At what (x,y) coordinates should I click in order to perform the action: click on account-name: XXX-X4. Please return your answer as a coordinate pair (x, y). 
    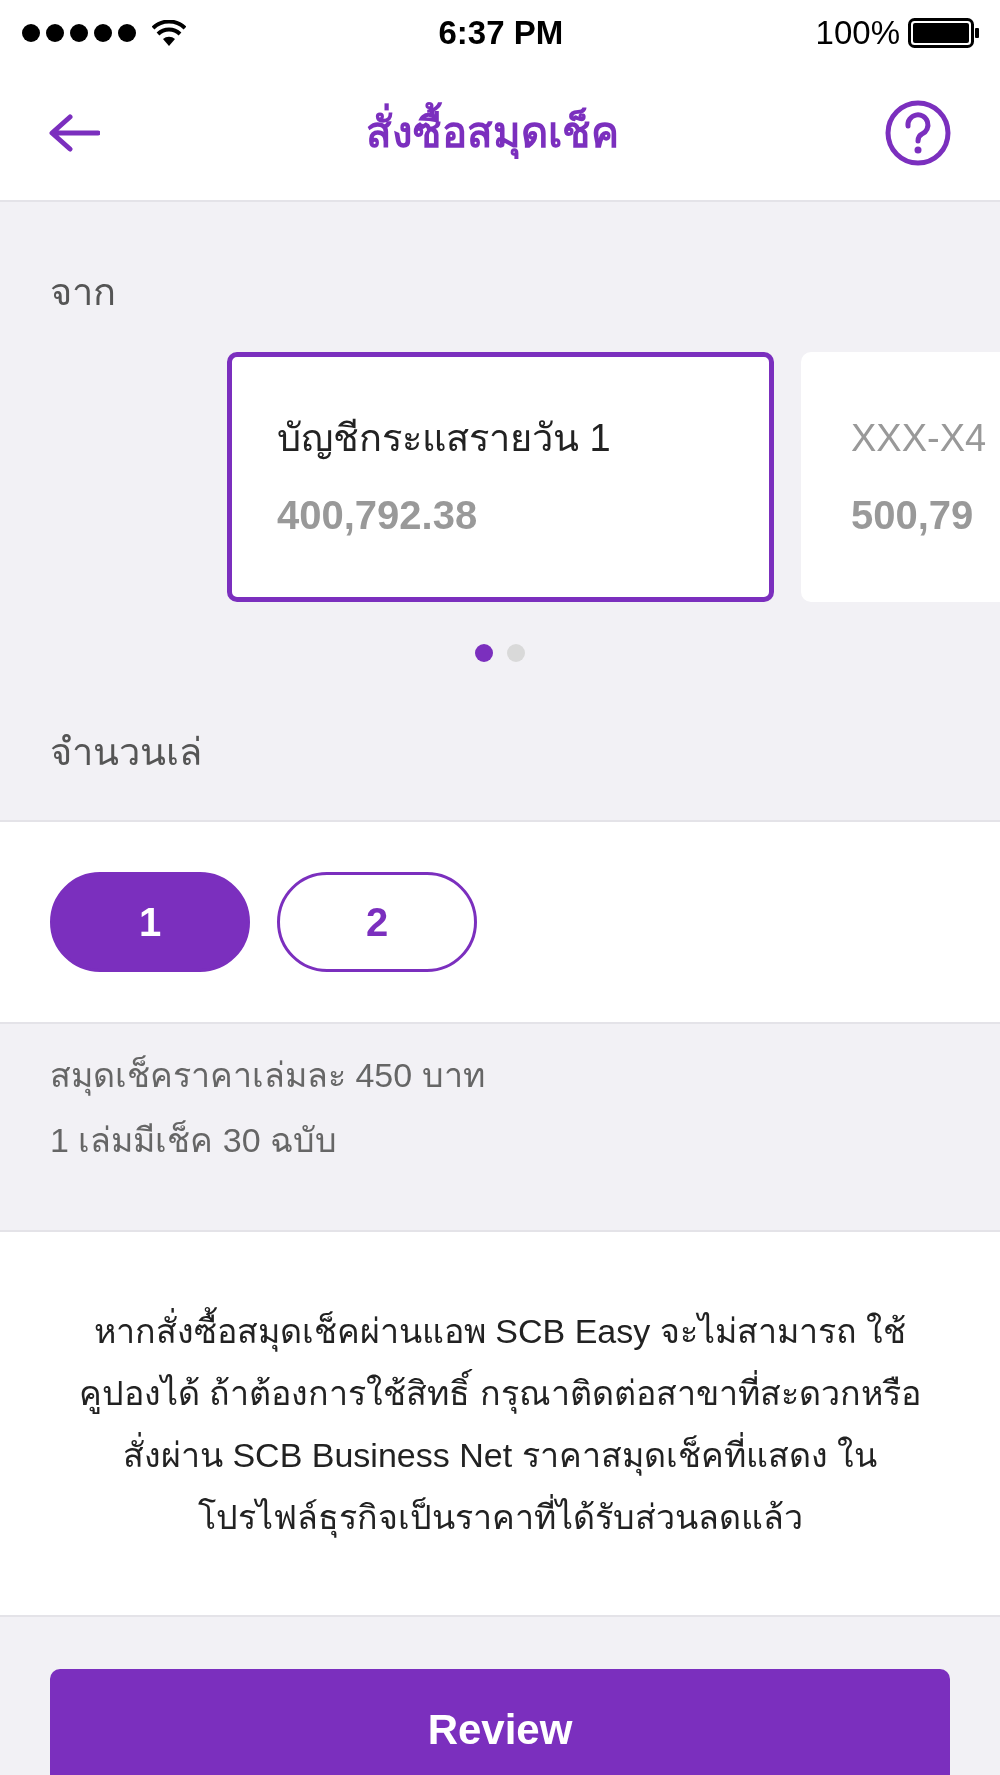
    Looking at the image, I should click on (919, 438).